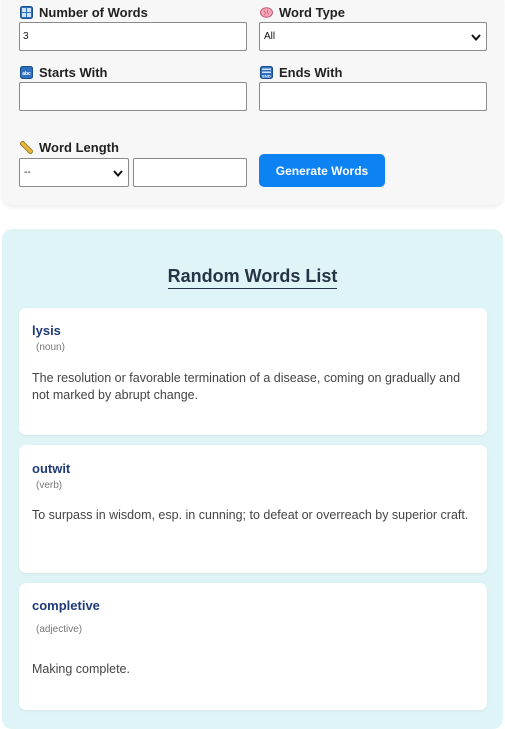 This screenshot has width=505, height=729. Describe the element at coordinates (190, 172) in the screenshot. I see `word-length-input` at that location.